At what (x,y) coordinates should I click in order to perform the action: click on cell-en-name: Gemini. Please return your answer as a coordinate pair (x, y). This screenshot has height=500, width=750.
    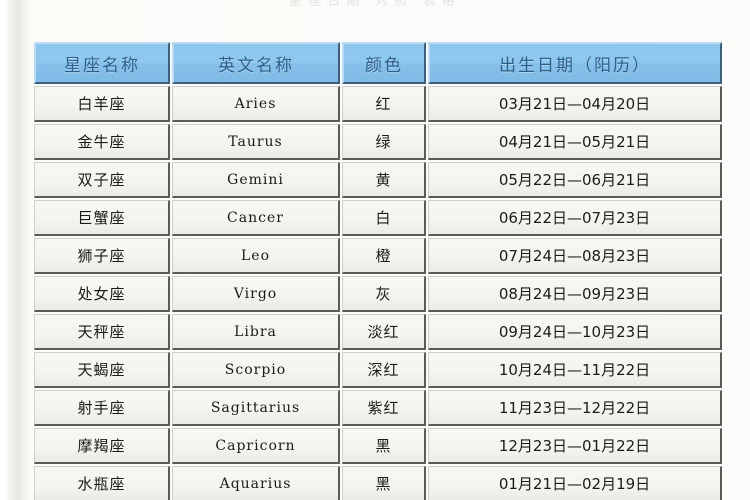
    Looking at the image, I should click on (256, 180).